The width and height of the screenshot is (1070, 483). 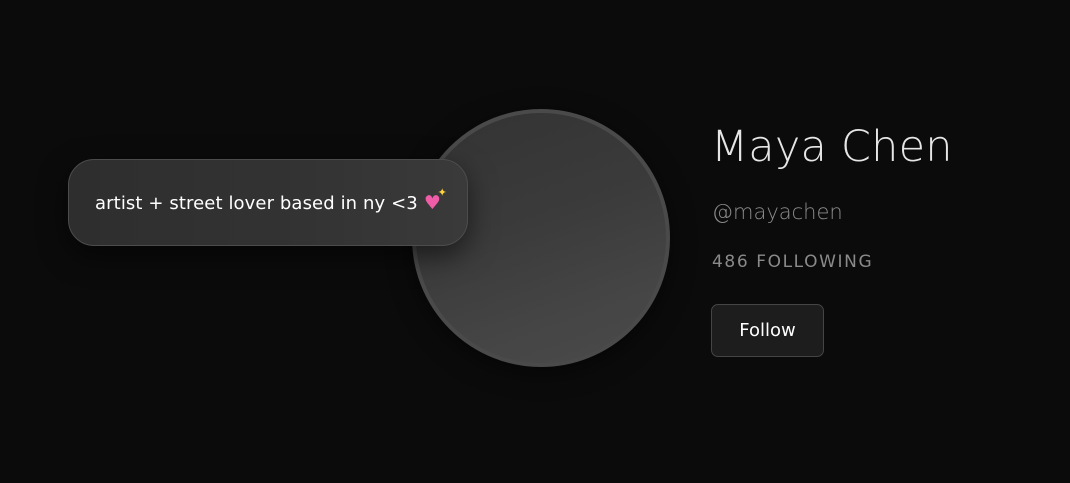 I want to click on bio-bubble: artist + street lover based in ny <3 ♥ ✦, so click(x=268, y=202).